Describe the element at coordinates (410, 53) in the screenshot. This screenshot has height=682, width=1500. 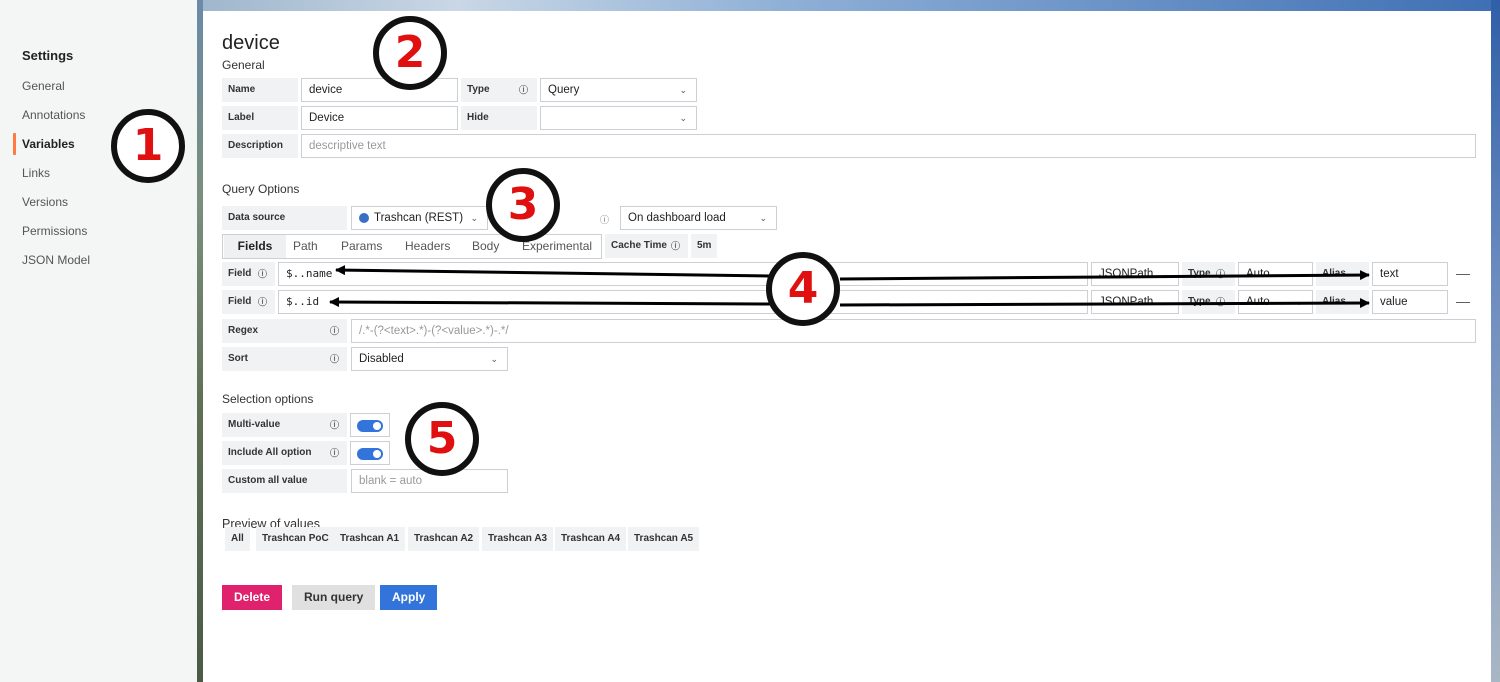
I see `annotation-badge-2: 2` at that location.